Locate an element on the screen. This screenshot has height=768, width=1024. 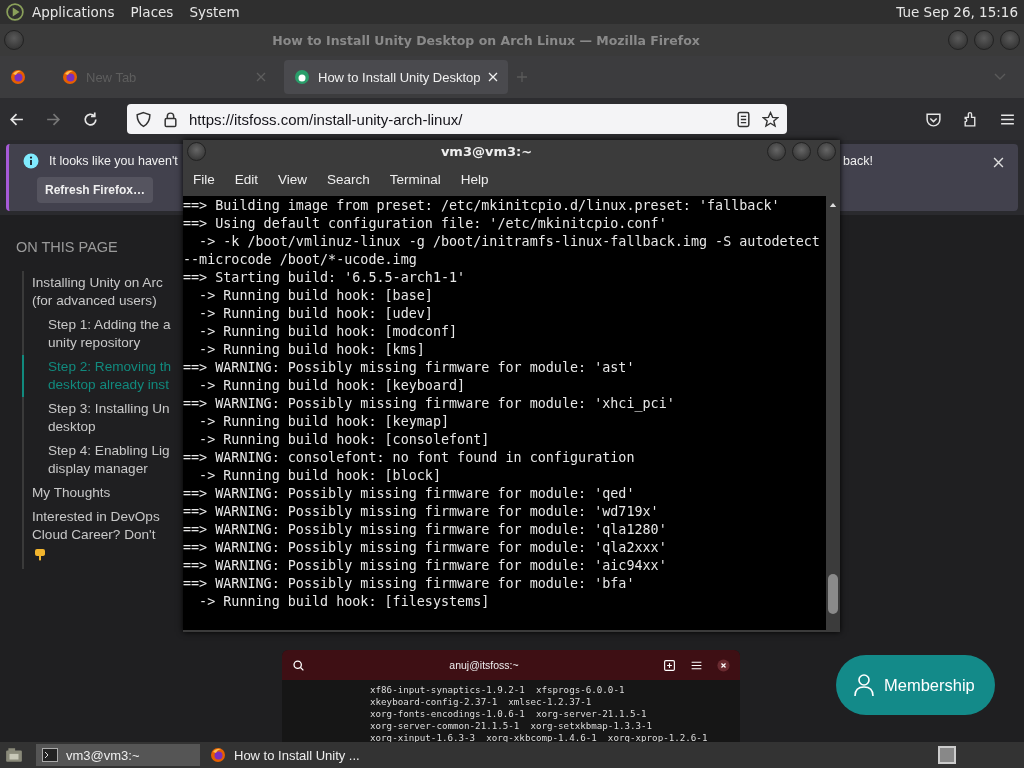
window-title: How to Install Unity Desktop on Arch Linux — Mozilla Firefox is located at coordinates (486, 40).